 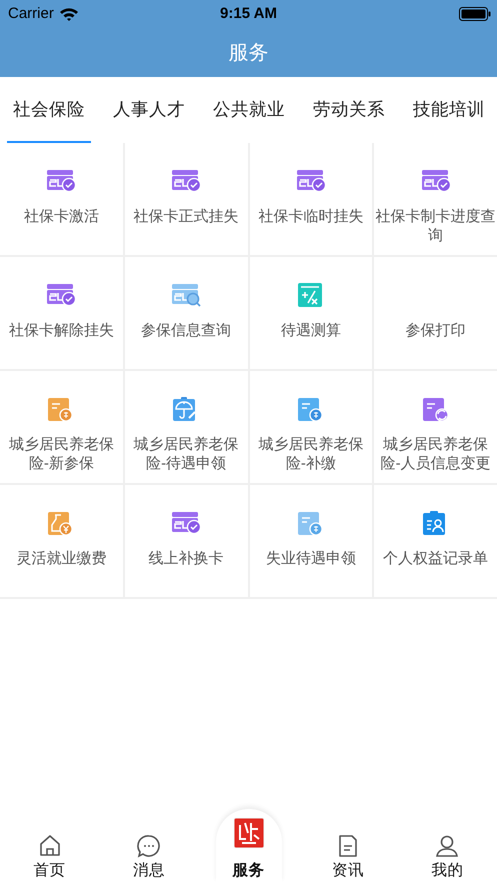 I want to click on page-title: 服务, so click(x=248, y=53).